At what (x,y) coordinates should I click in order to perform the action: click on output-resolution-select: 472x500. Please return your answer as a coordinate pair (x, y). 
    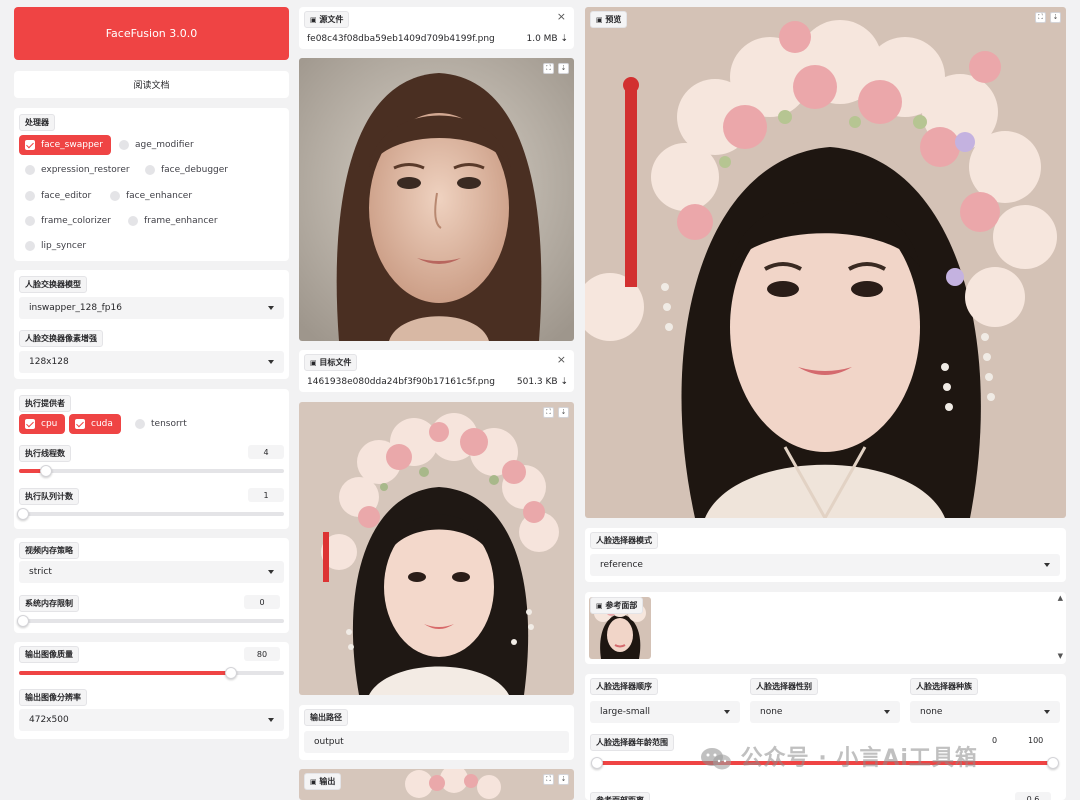
    Looking at the image, I should click on (151, 720).